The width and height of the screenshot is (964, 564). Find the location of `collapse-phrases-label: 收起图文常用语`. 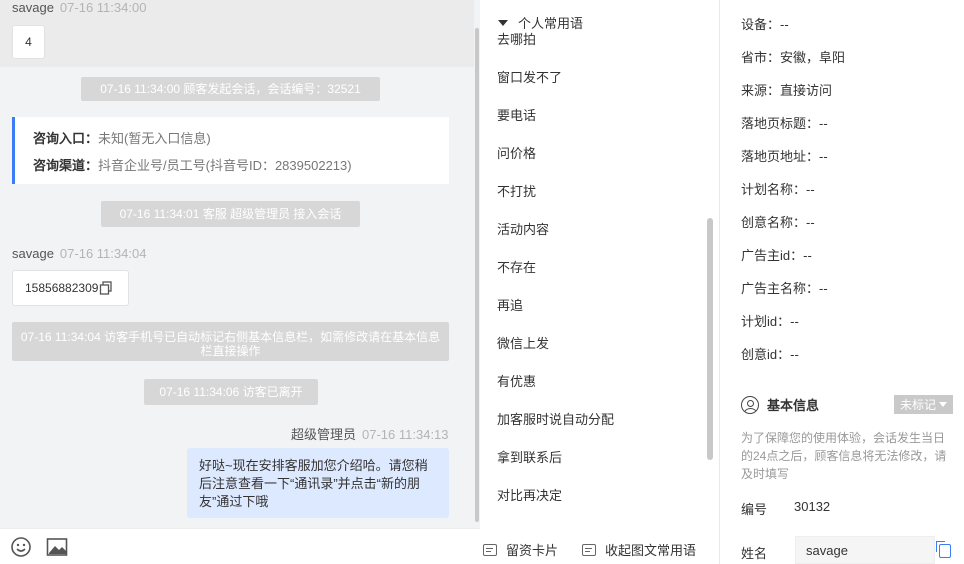

collapse-phrases-label: 收起图文常用语 is located at coordinates (651, 550).